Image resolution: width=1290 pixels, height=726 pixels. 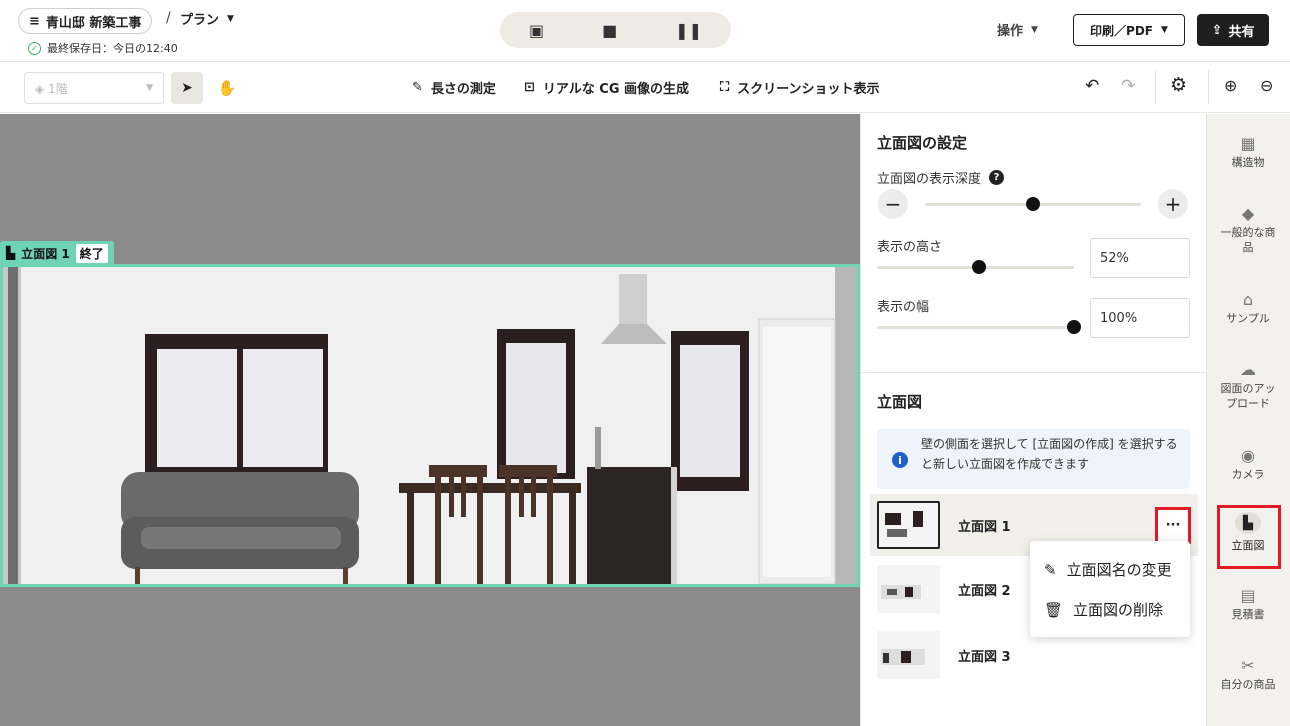 I want to click on rail-label: 見積書, so click(x=1248, y=614).